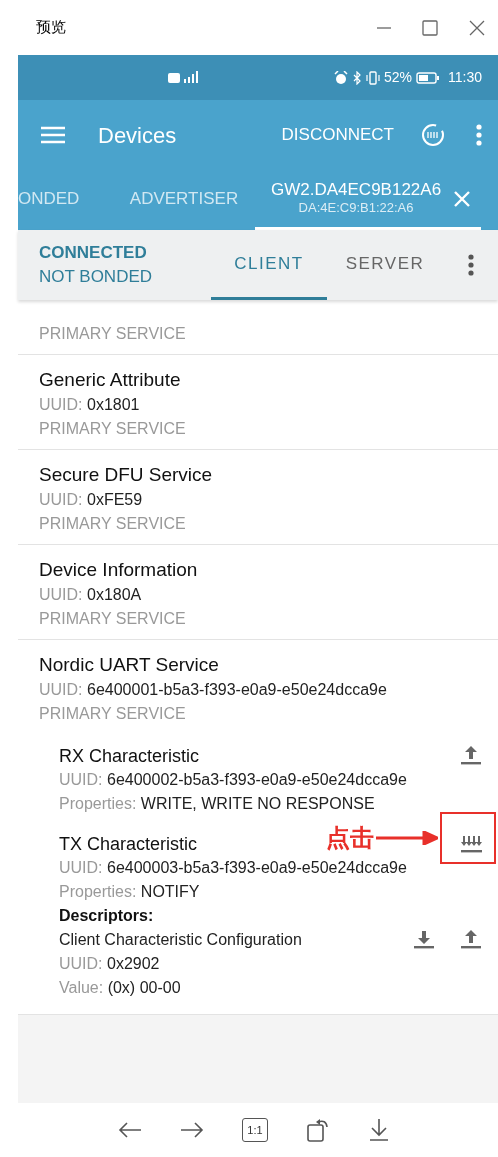 The image size is (498, 1157). What do you see at coordinates (91, 595) in the screenshot?
I see `service-uuid: UUID: 0x180A` at bounding box center [91, 595].